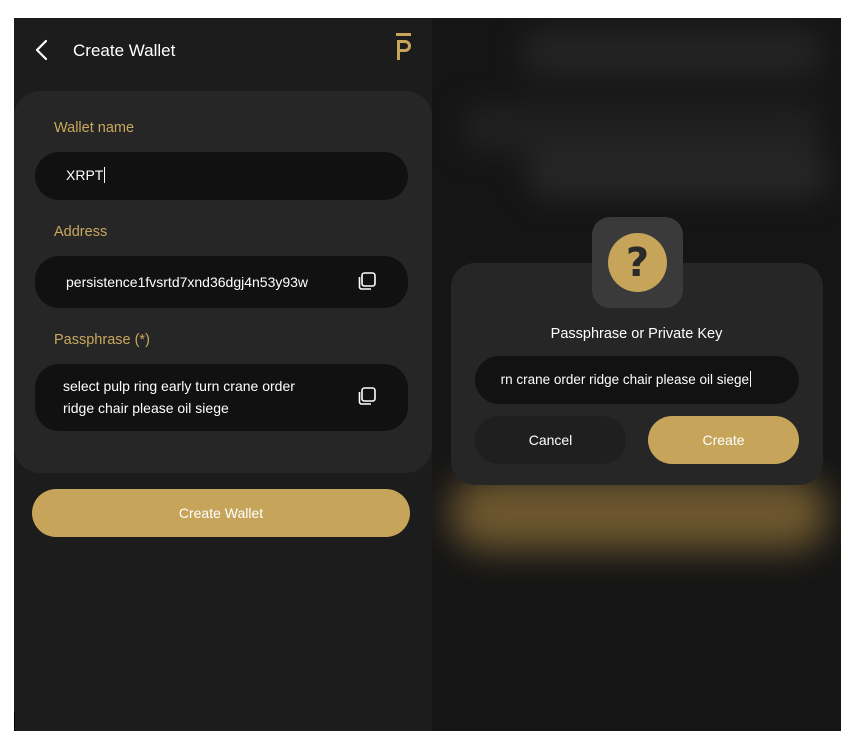  Describe the element at coordinates (550, 440) in the screenshot. I see `cancel-button: Cancel` at that location.